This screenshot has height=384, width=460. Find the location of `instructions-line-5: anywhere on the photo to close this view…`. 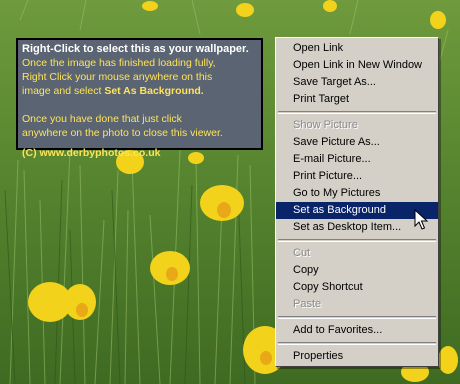

instructions-line-5: anywhere on the photo to close this view… is located at coordinates (122, 133).